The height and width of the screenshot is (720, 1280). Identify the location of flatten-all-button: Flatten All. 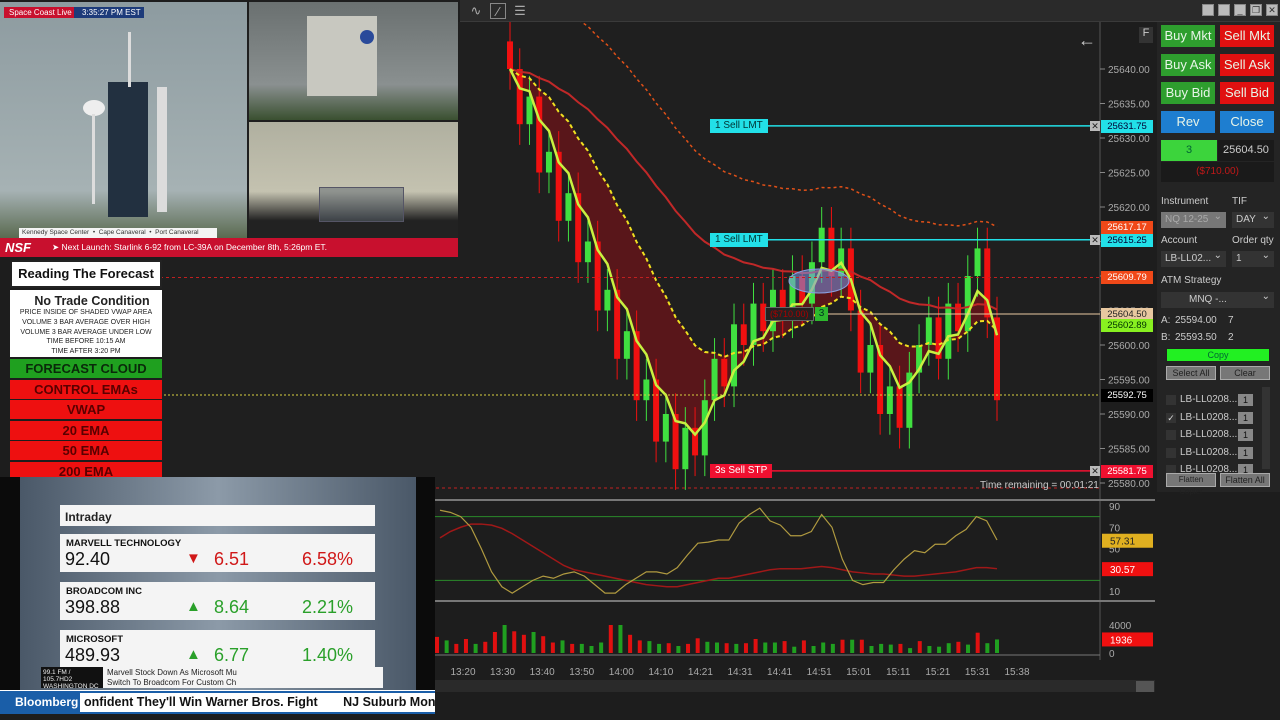
(1245, 480).